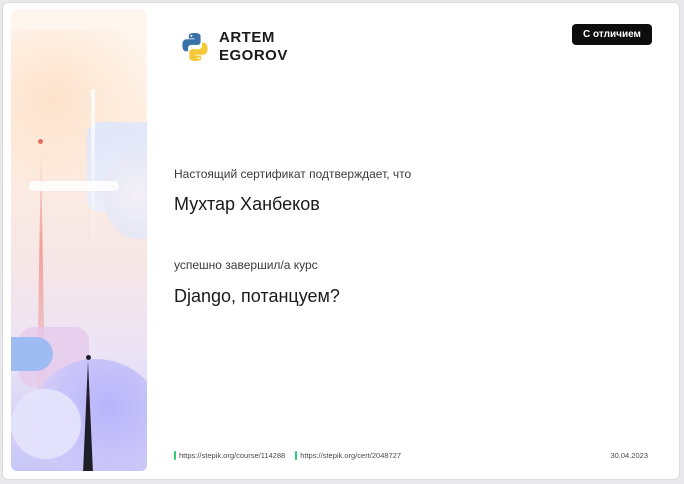  I want to click on art-white-blob, so click(46, 424).